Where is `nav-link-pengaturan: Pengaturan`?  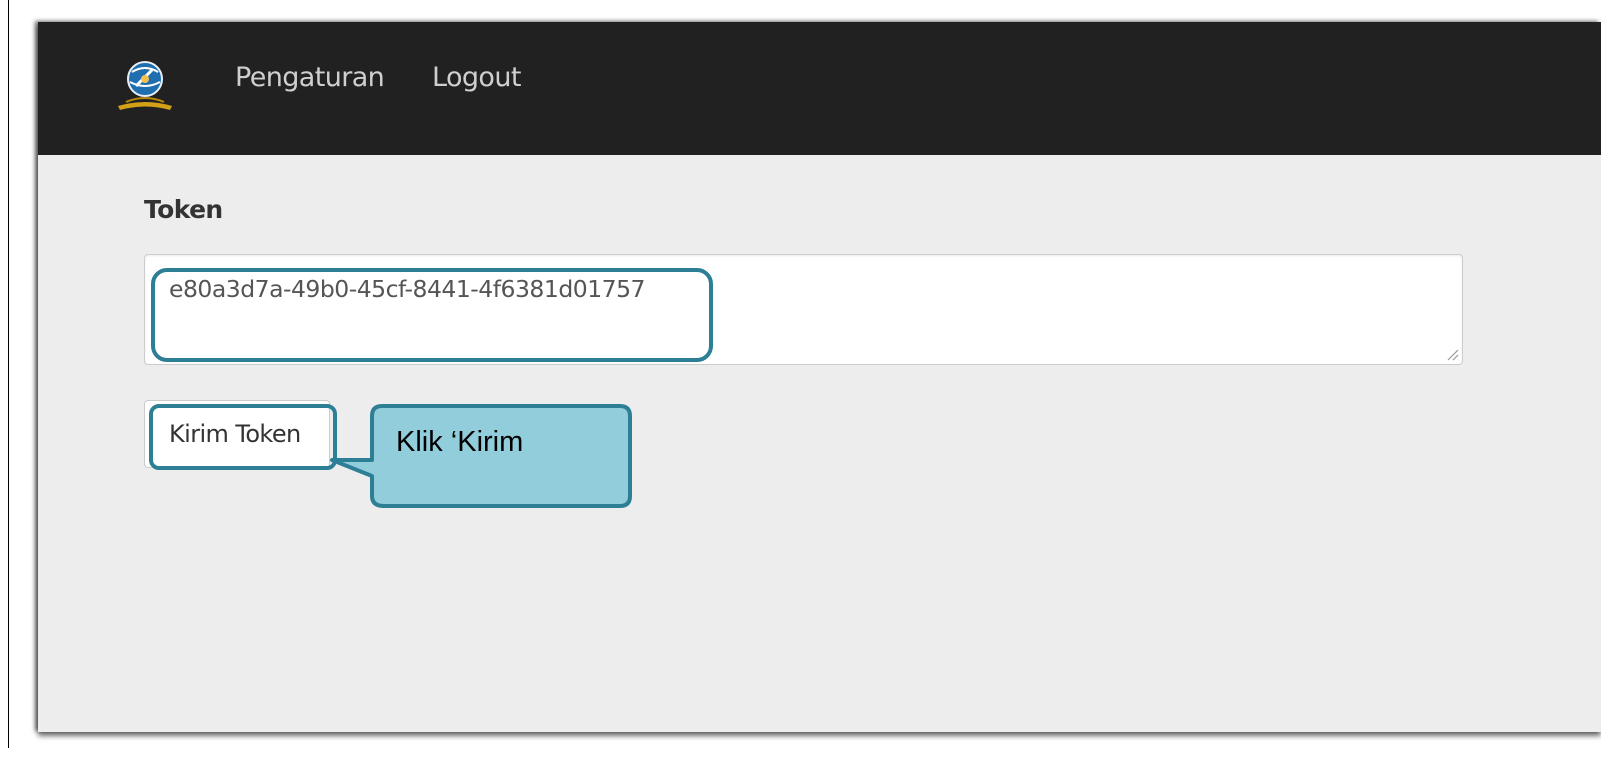 nav-link-pengaturan: Pengaturan is located at coordinates (310, 78).